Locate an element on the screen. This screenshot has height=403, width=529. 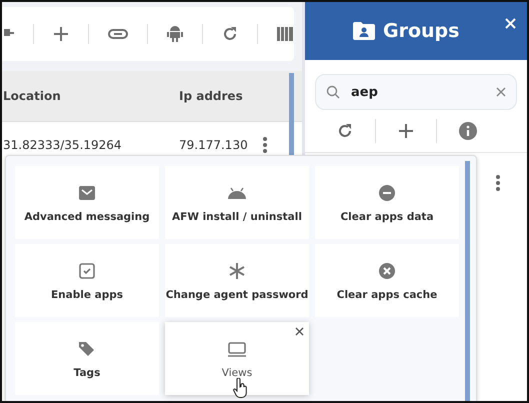
action-tile: AFW install / uninstall is located at coordinates (237, 202).